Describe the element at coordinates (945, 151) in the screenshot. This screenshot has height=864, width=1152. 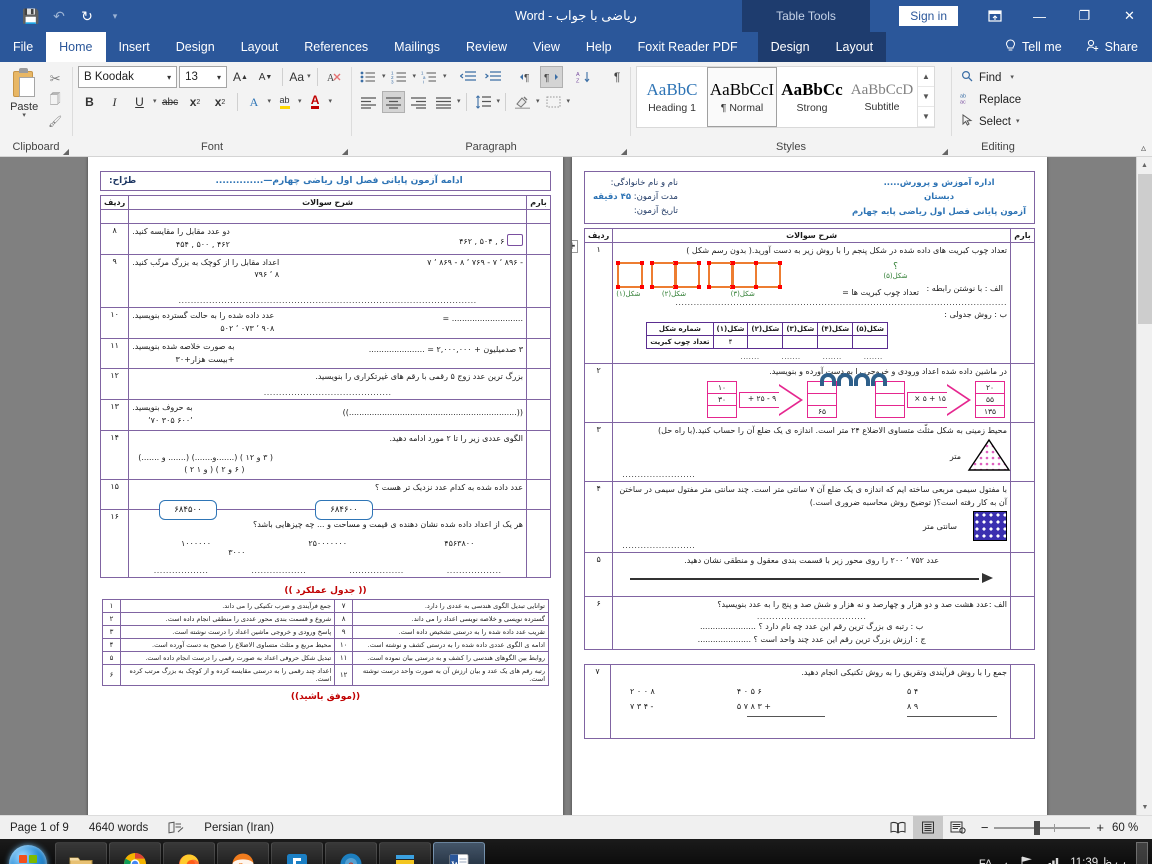
I see `styles-dialog-launcher-icon: ◢` at that location.